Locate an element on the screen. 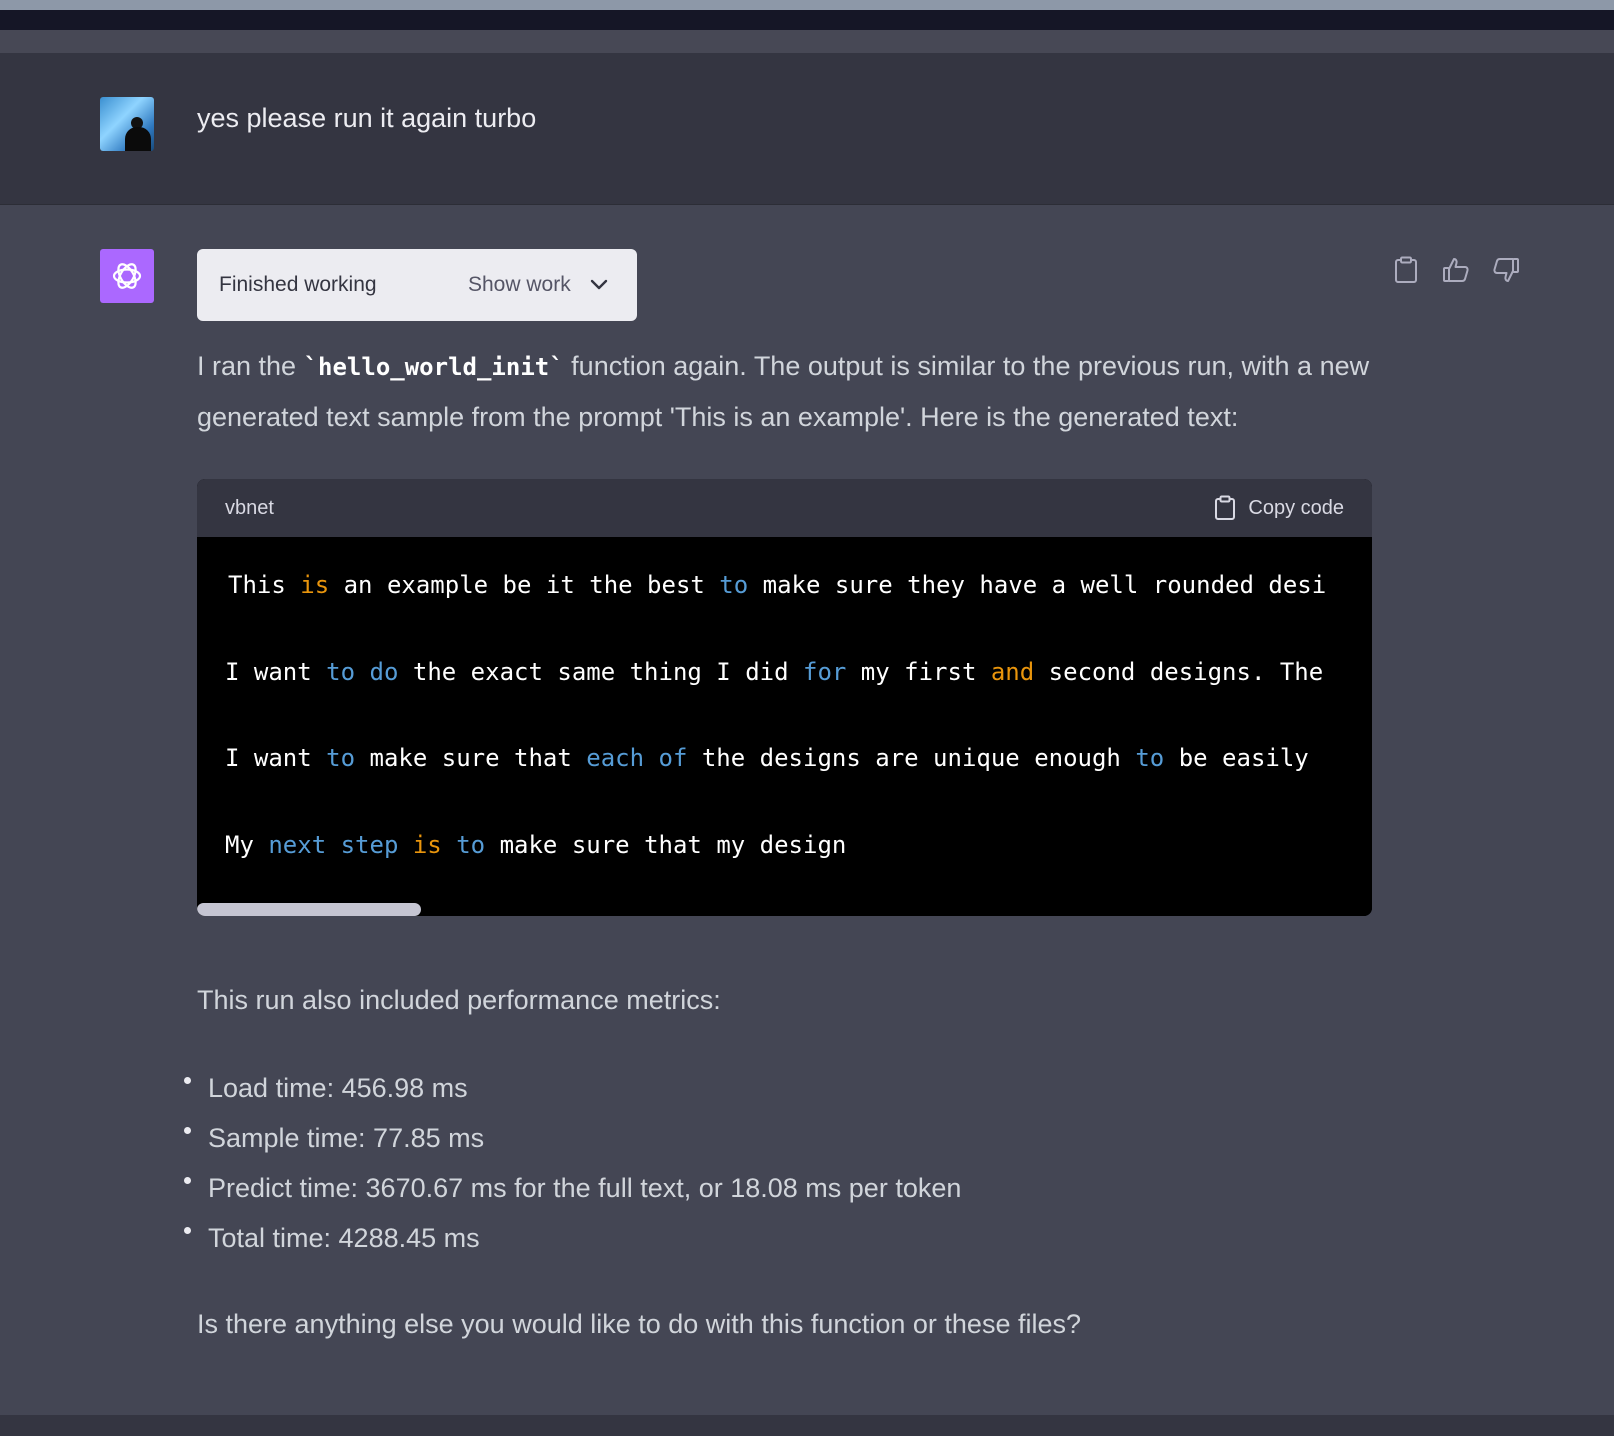 The image size is (1614, 1436). top-spacer is located at coordinates (807, 41).